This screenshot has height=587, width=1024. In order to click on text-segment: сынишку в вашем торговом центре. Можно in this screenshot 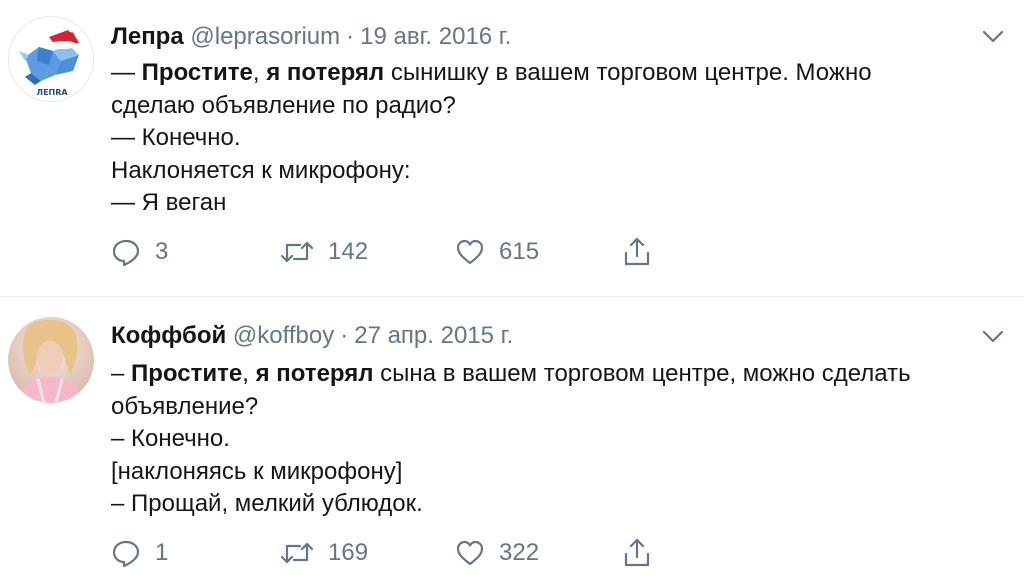, I will do `click(628, 72)`.